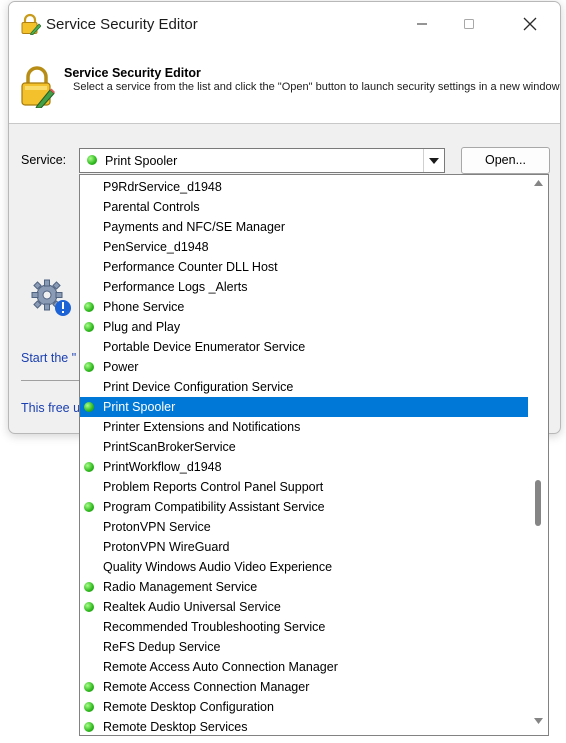  I want to click on list-item: Print Device Configuration Service, so click(304, 387).